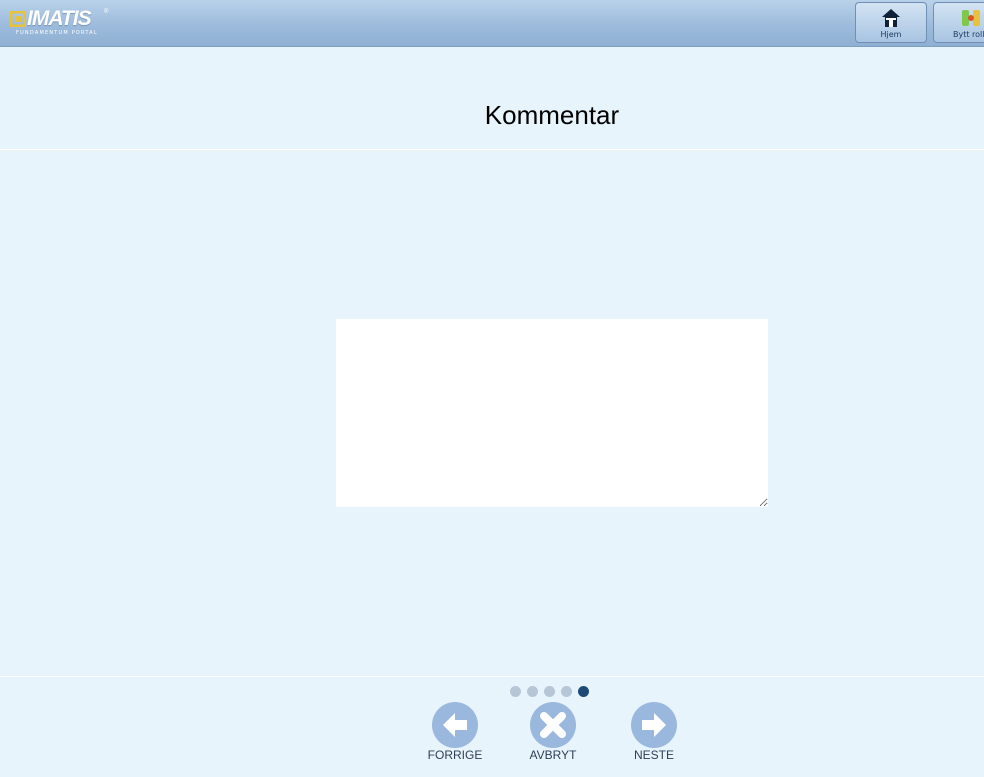 This screenshot has width=984, height=777. Describe the element at coordinates (552, 115) in the screenshot. I see `page-title: Kommentar` at that location.